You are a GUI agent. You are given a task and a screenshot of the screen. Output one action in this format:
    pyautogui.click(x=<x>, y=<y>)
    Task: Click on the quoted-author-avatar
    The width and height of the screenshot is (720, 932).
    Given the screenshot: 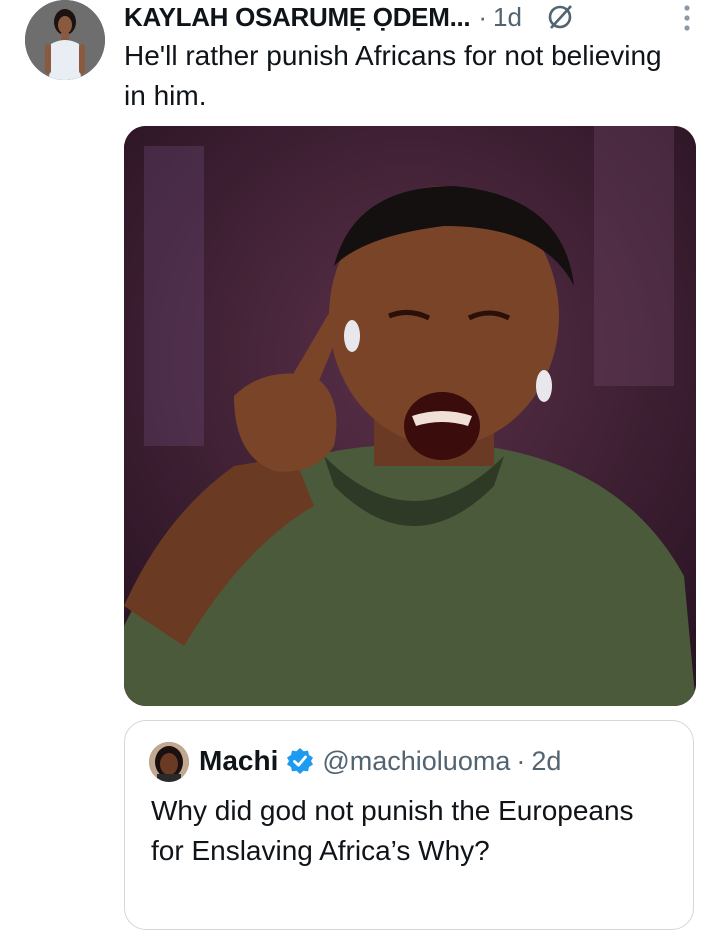 What is the action you would take?
    pyautogui.click(x=169, y=762)
    